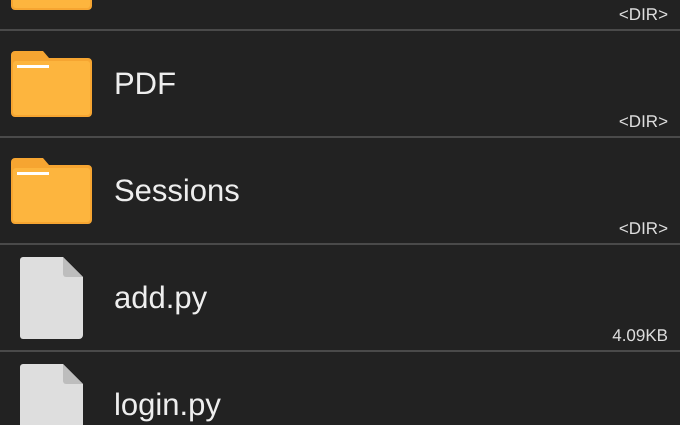  Describe the element at coordinates (168, 404) in the screenshot. I see `file-name: login.py` at that location.